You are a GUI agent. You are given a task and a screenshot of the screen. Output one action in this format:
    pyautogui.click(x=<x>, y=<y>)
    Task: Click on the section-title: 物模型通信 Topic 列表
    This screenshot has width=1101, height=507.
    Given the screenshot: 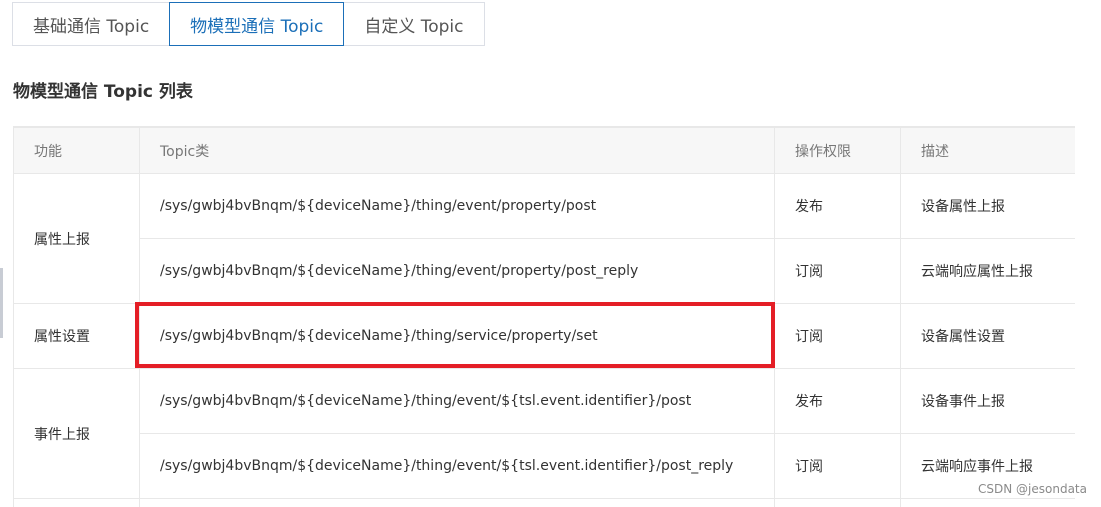 What is the action you would take?
    pyautogui.click(x=103, y=92)
    